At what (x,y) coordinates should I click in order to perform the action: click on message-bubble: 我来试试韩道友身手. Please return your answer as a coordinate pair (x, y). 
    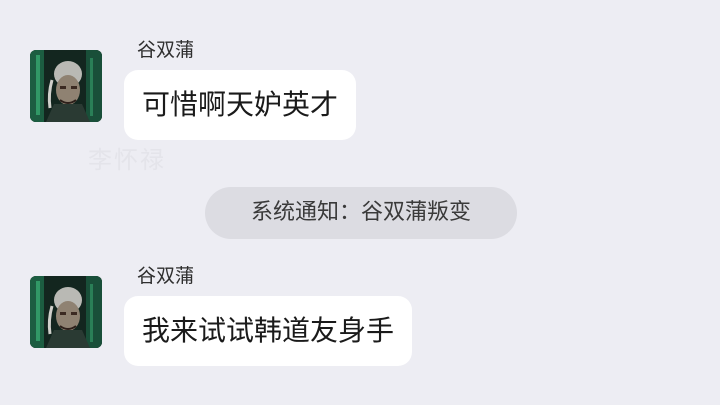
    Looking at the image, I should click on (268, 331).